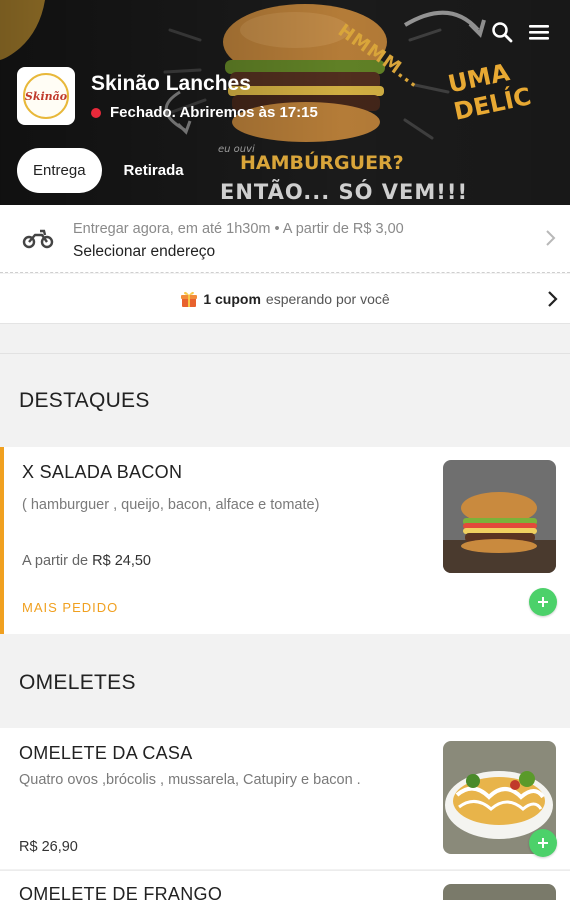 This screenshot has width=570, height=900. Describe the element at coordinates (322, 163) in the screenshot. I see `hero-hamburguer-text: HAMBÚRGUER?` at that location.